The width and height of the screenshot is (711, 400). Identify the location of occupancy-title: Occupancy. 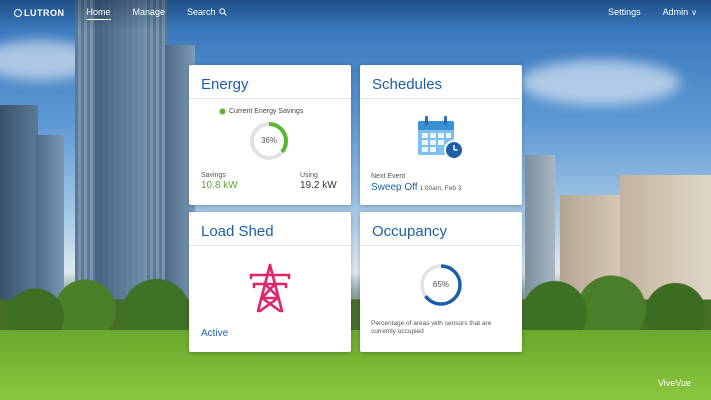
(441, 229).